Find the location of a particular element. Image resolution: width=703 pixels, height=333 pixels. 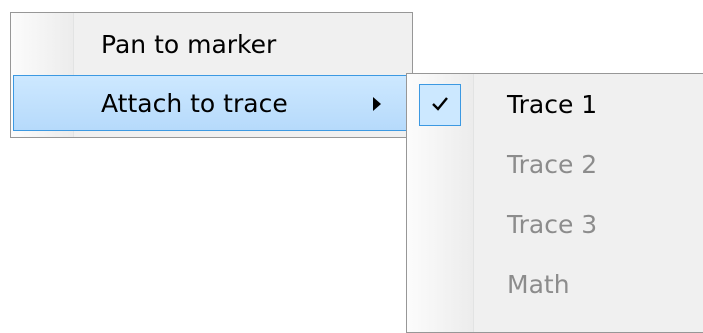

submenu-item-label: Trace 3 is located at coordinates (552, 224).